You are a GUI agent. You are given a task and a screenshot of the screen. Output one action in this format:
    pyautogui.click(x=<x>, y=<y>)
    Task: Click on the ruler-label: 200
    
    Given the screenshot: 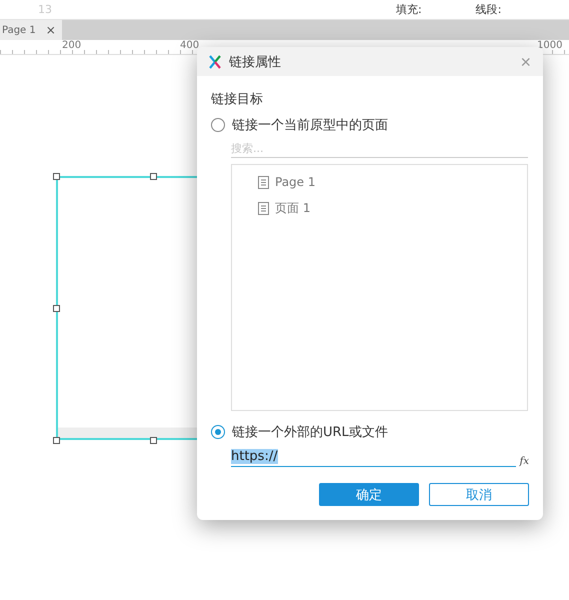 What is the action you would take?
    pyautogui.click(x=72, y=45)
    